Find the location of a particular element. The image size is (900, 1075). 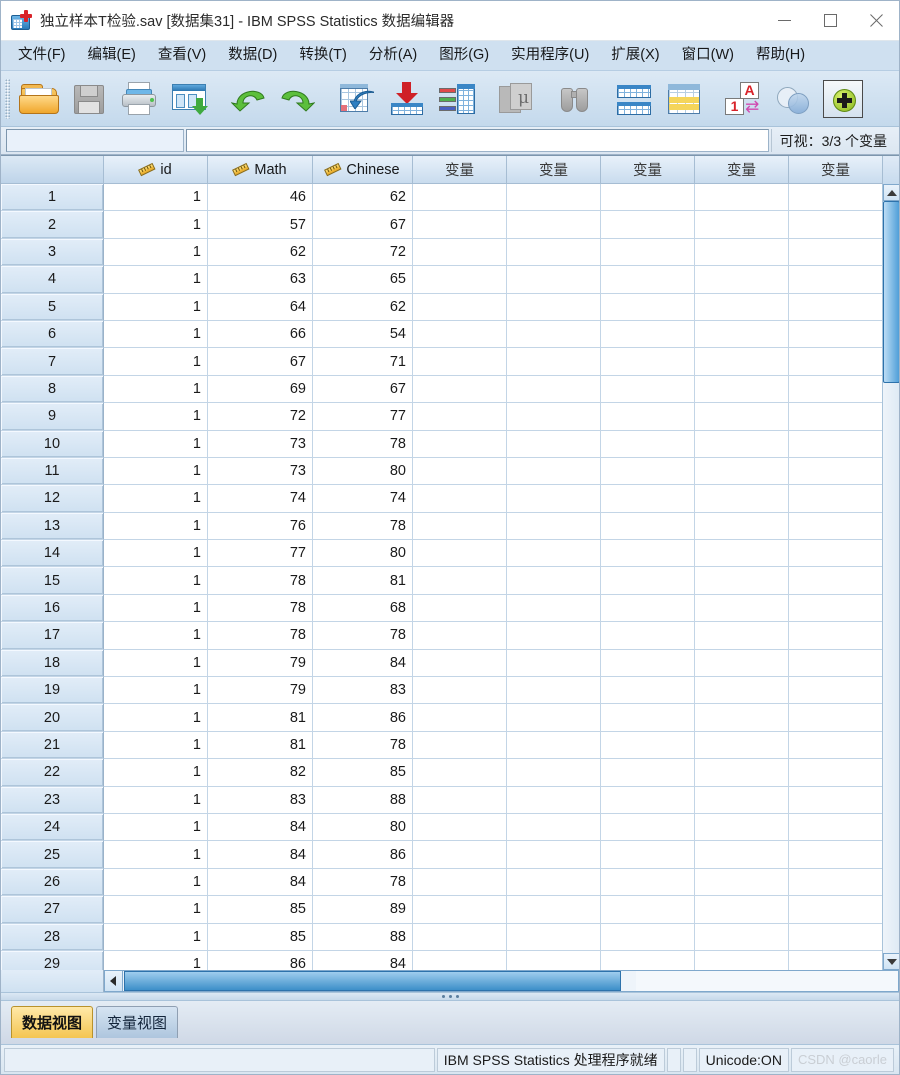

row-header: 4 is located at coordinates (52, 280).